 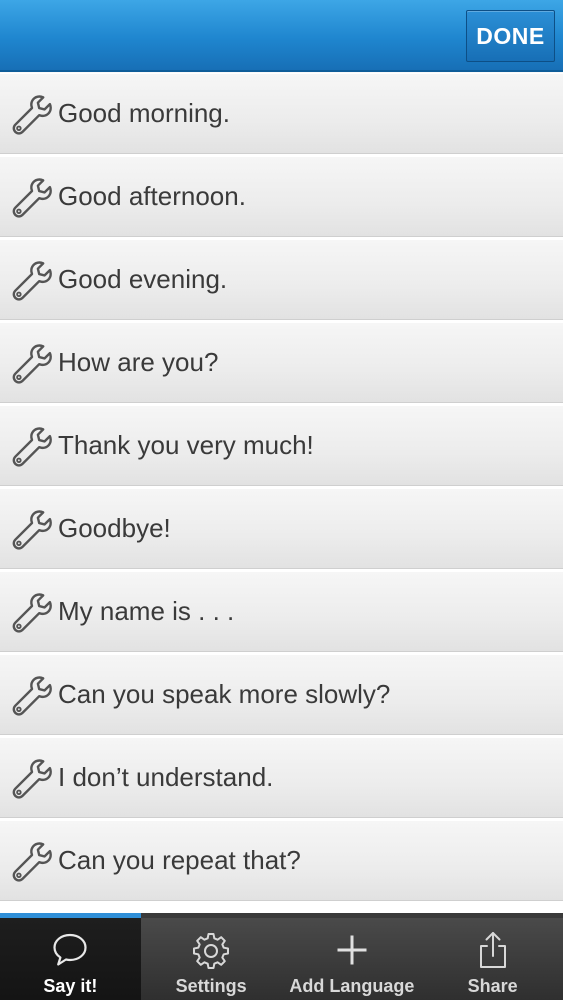 I want to click on tab-label: Add Language, so click(x=352, y=986).